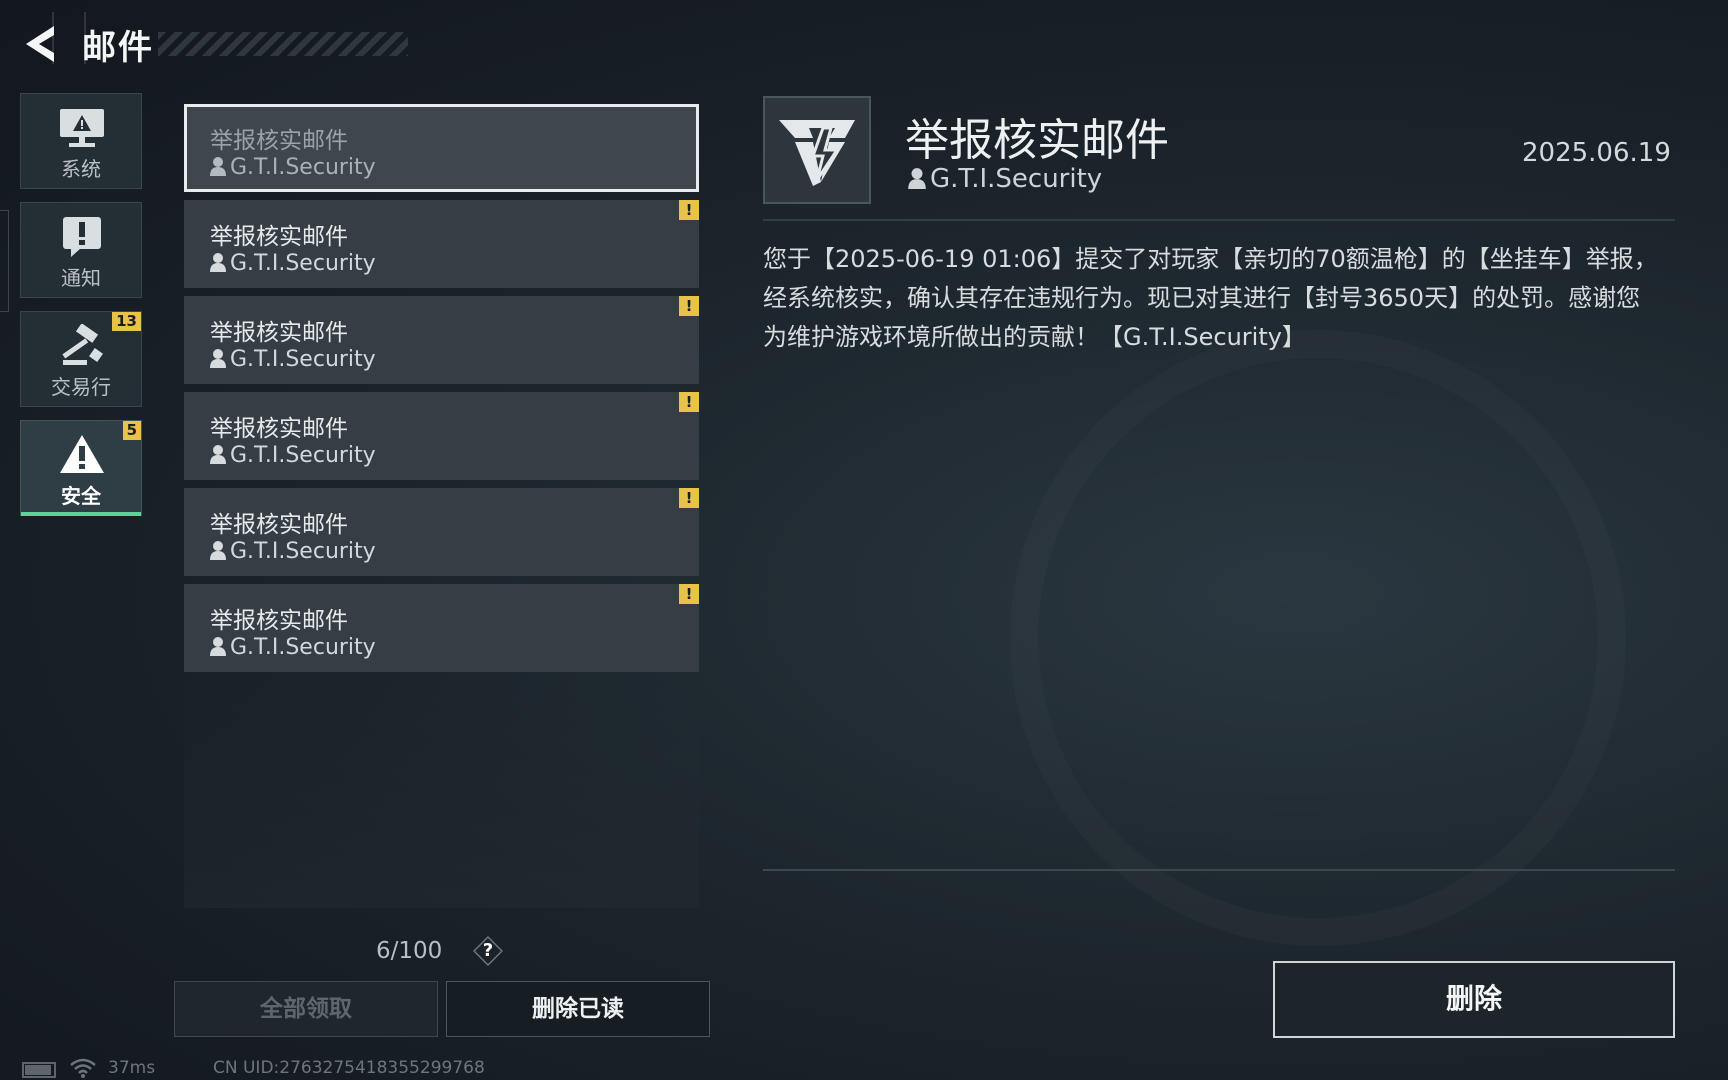  What do you see at coordinates (578, 1009) in the screenshot?
I see `delete-read-button: 删除已读` at bounding box center [578, 1009].